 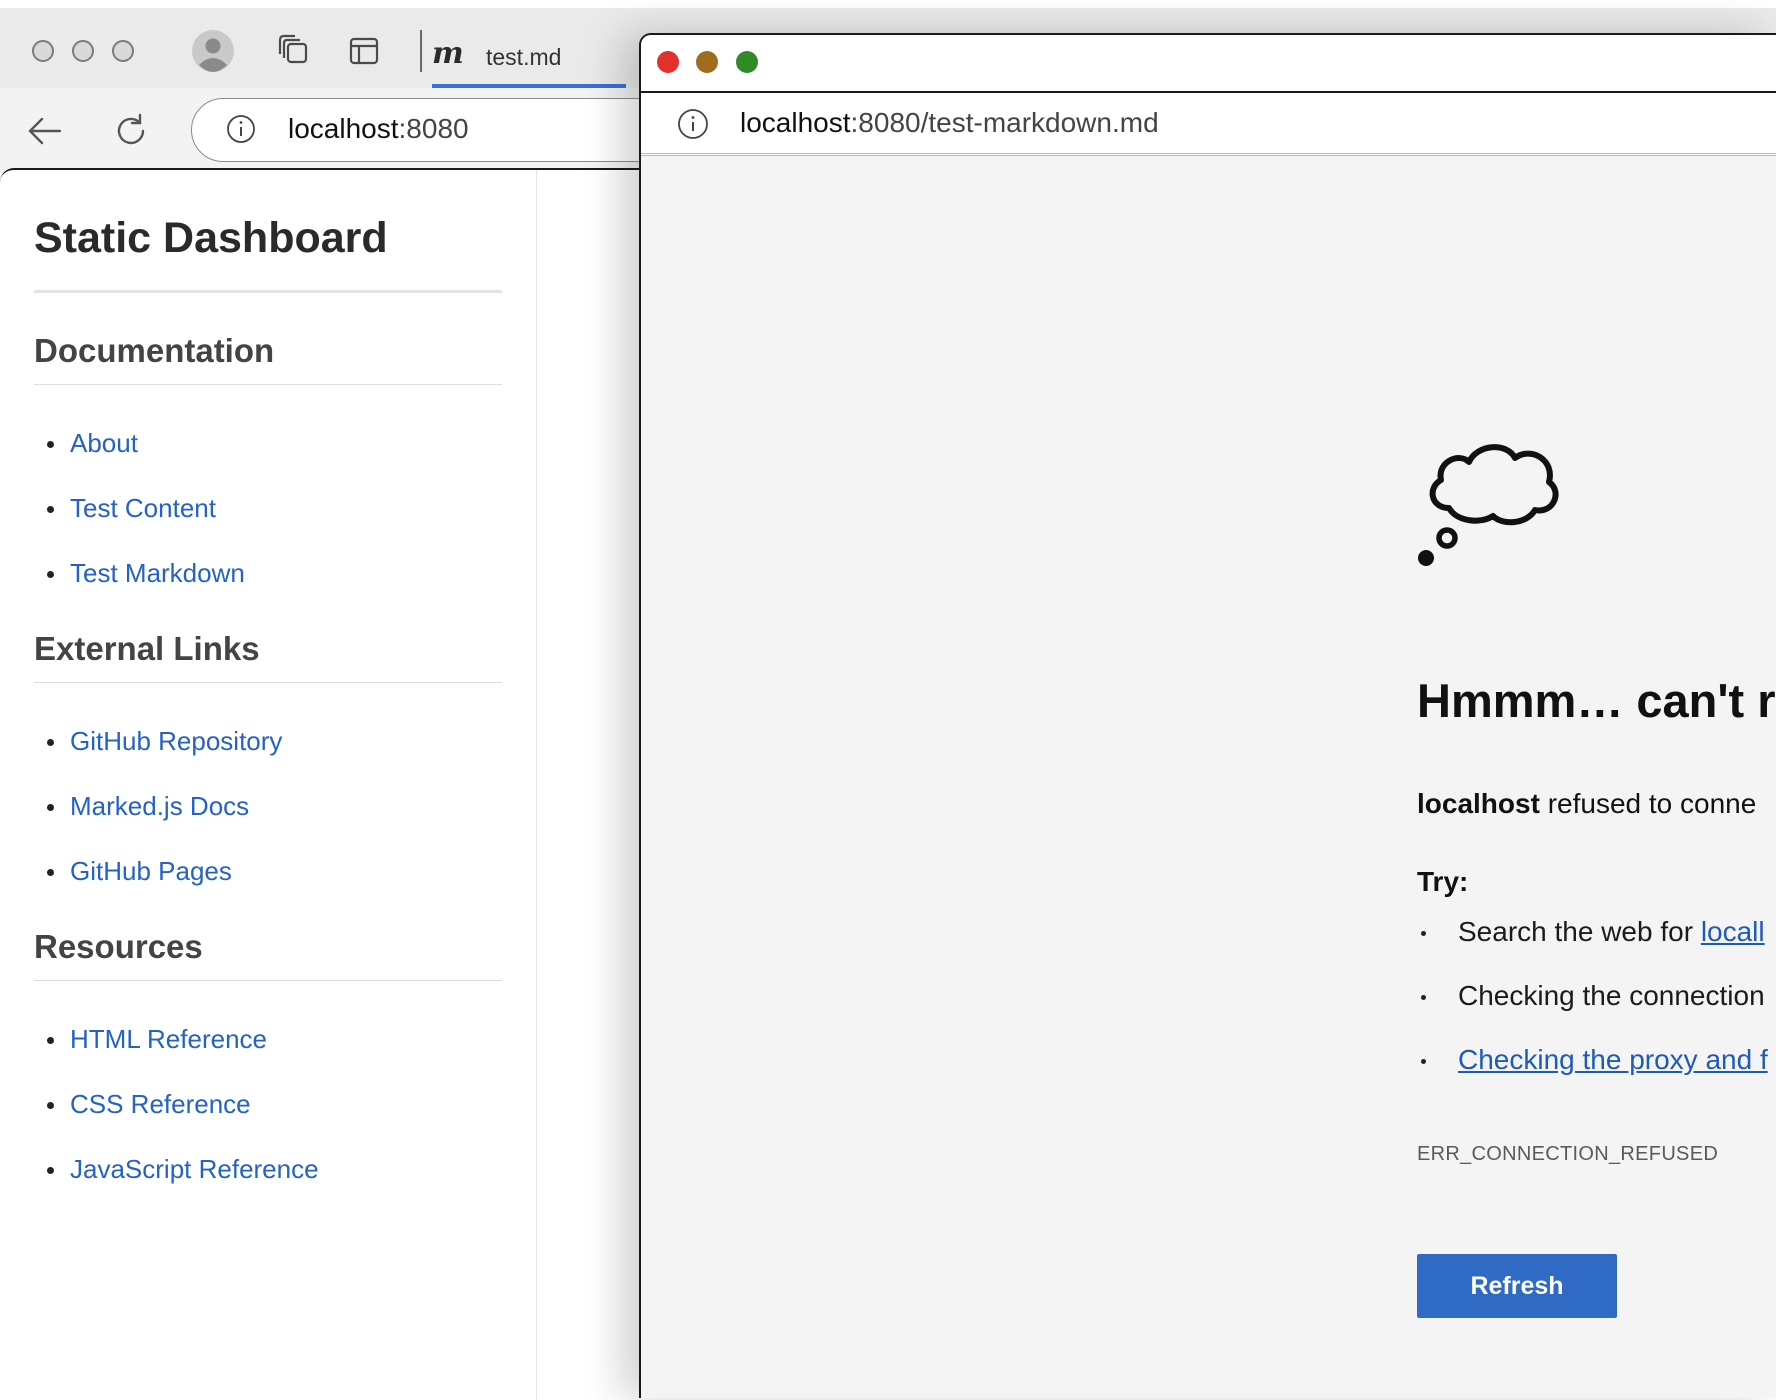 I want to click on link-about: About, so click(x=104, y=443).